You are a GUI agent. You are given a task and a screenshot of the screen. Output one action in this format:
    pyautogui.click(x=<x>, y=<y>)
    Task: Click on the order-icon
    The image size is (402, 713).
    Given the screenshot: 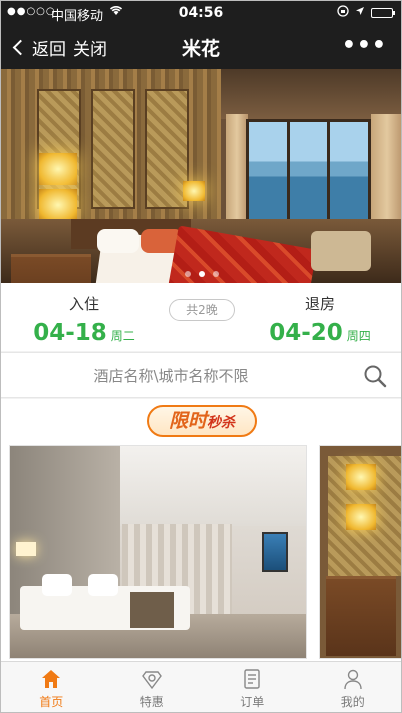 What is the action you would take?
    pyautogui.click(x=252, y=679)
    